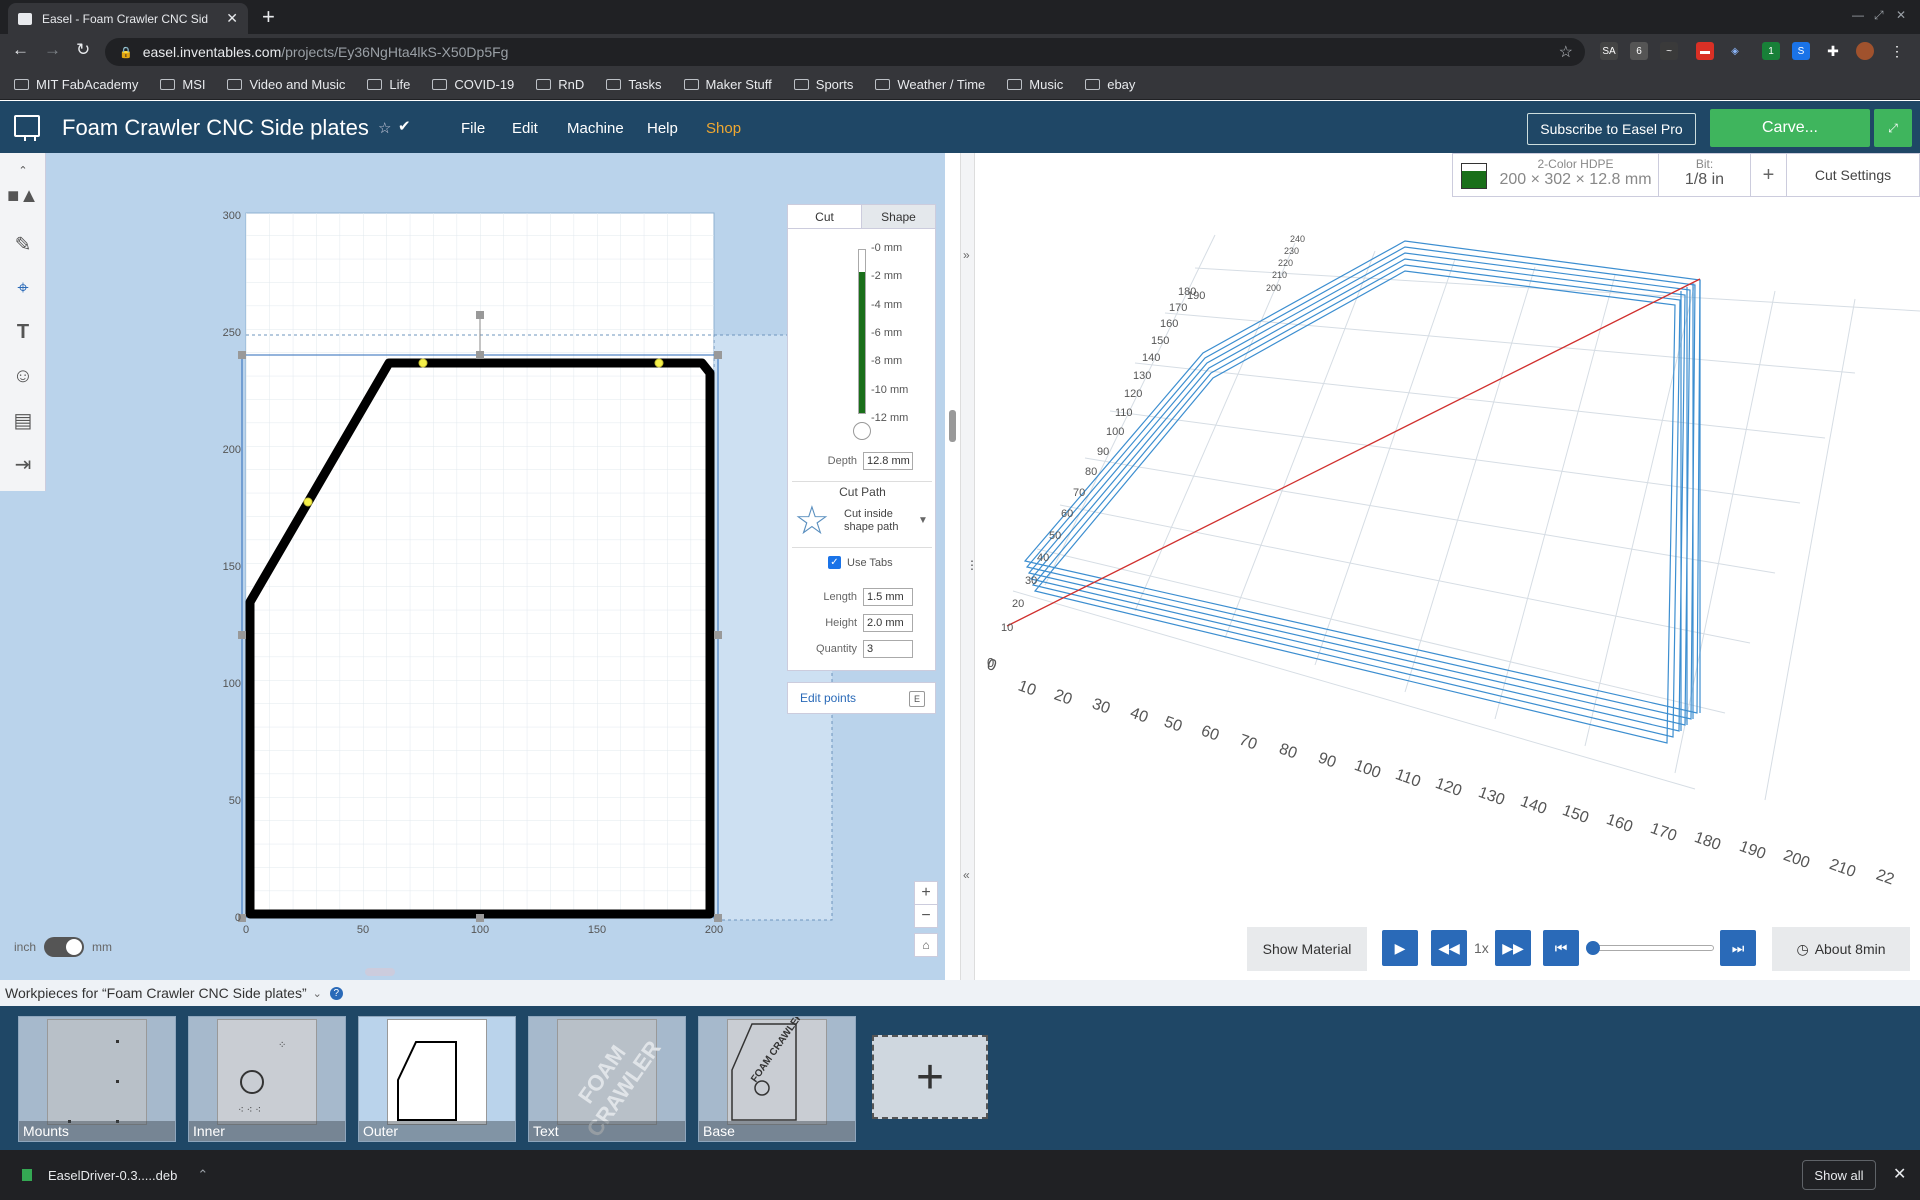 The width and height of the screenshot is (1920, 1200). What do you see at coordinates (525, 128) in the screenshot?
I see `menu-edit: Edit` at bounding box center [525, 128].